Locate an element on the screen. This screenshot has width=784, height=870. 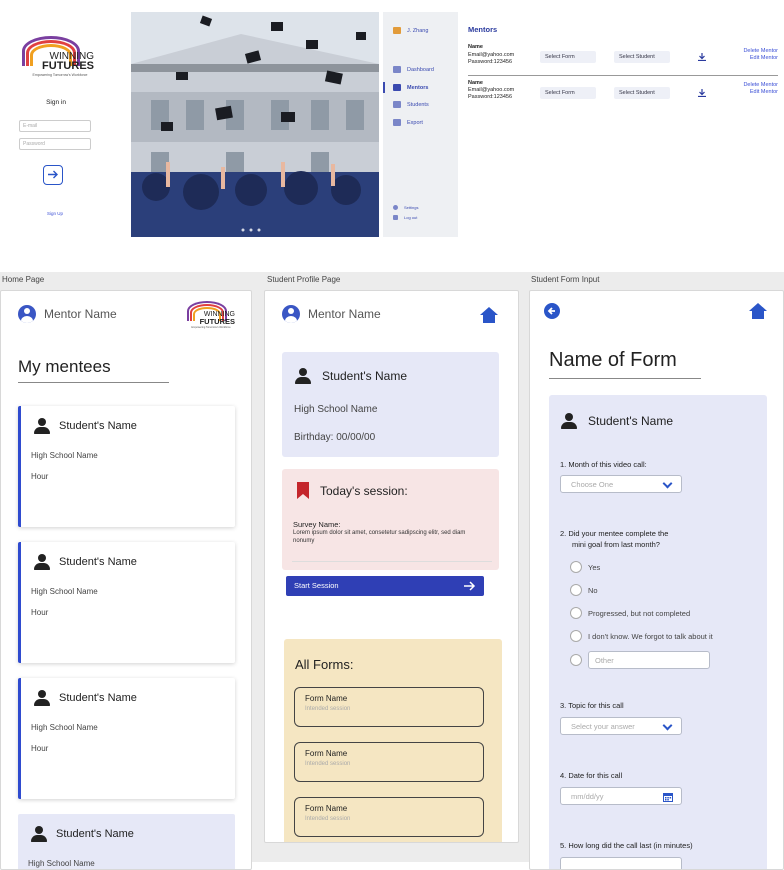
label-home-page: Home Page is located at coordinates (23, 279).